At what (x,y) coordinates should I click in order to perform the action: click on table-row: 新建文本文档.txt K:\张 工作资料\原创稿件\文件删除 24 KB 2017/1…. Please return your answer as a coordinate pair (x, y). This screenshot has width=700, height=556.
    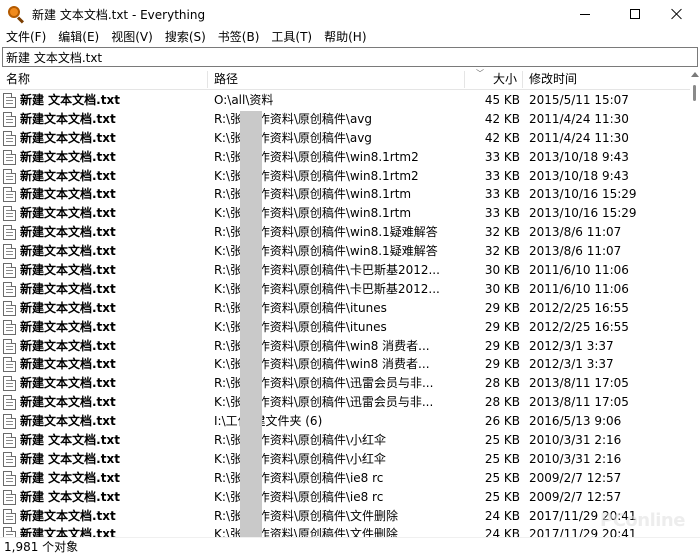
    Looking at the image, I should click on (345, 531).